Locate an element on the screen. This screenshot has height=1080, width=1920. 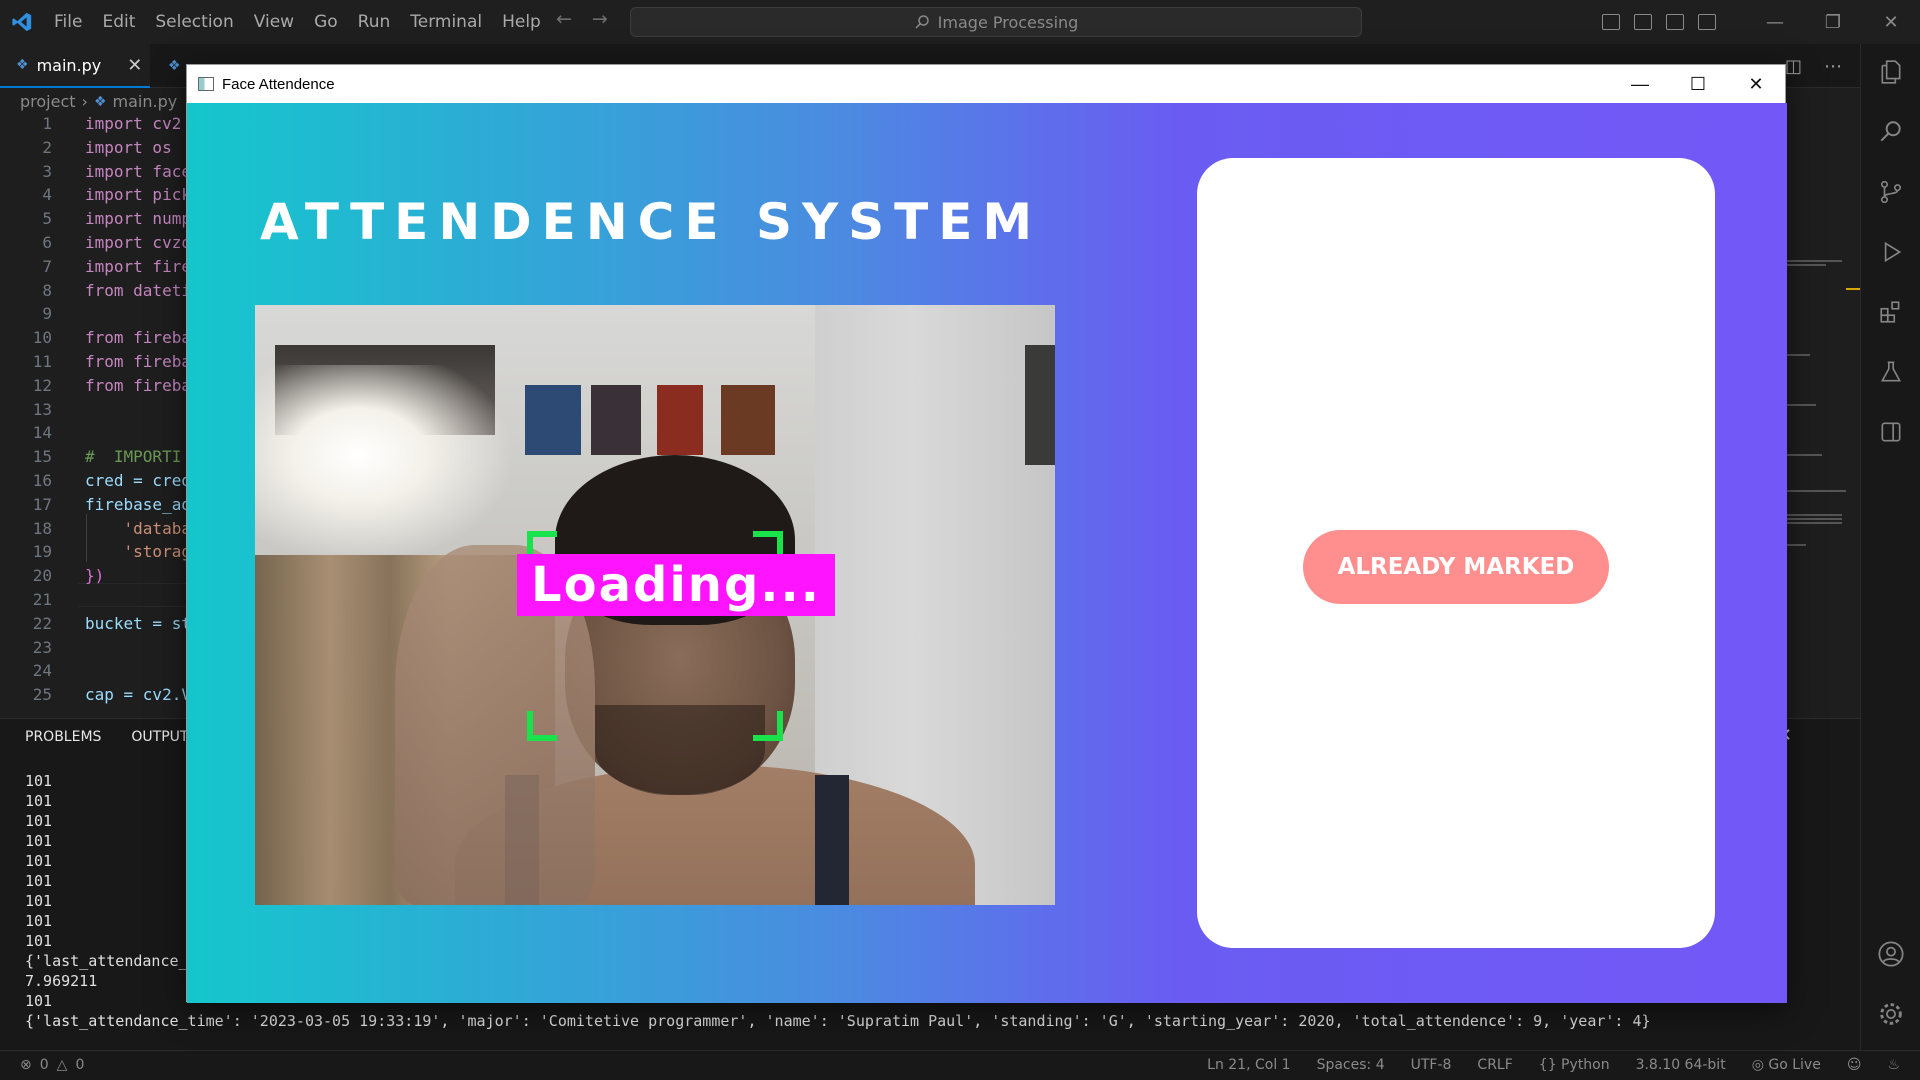
code-line: 25 cap = cv2.V is located at coordinates (95, 697).